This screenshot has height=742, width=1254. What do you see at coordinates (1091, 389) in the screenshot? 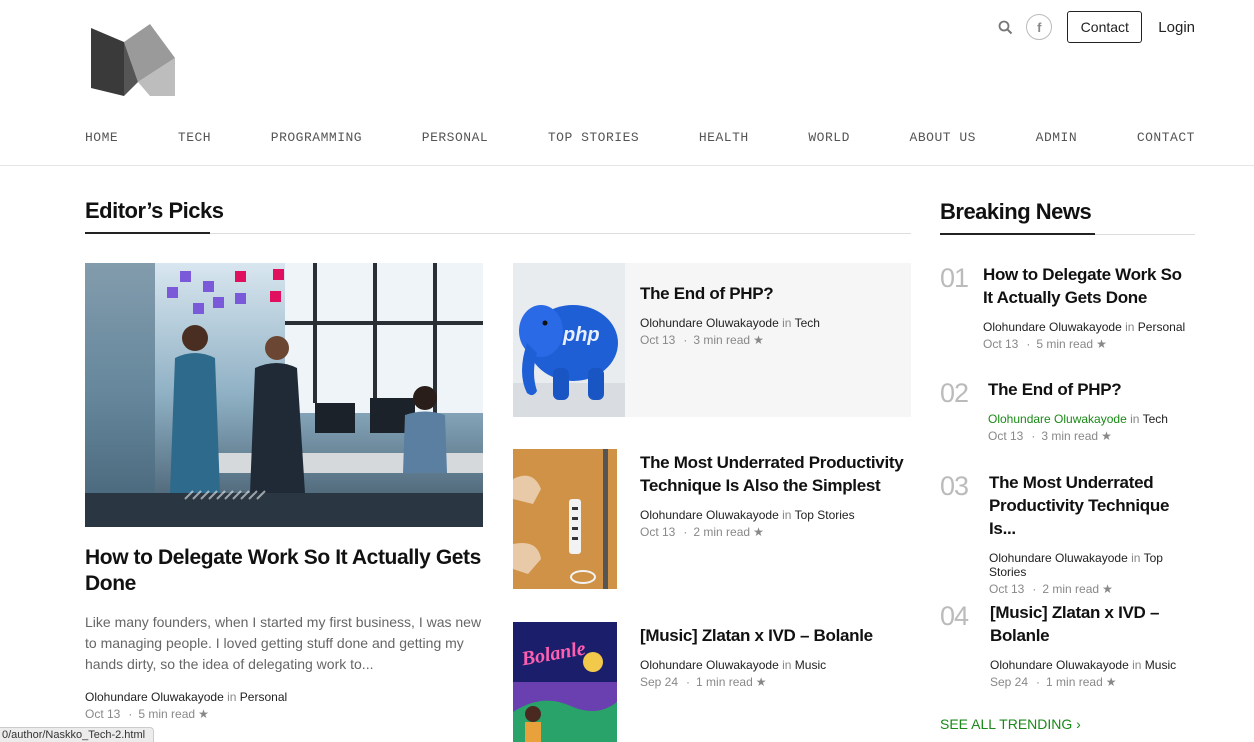
I see `trending-title: The End of PHP?` at bounding box center [1091, 389].